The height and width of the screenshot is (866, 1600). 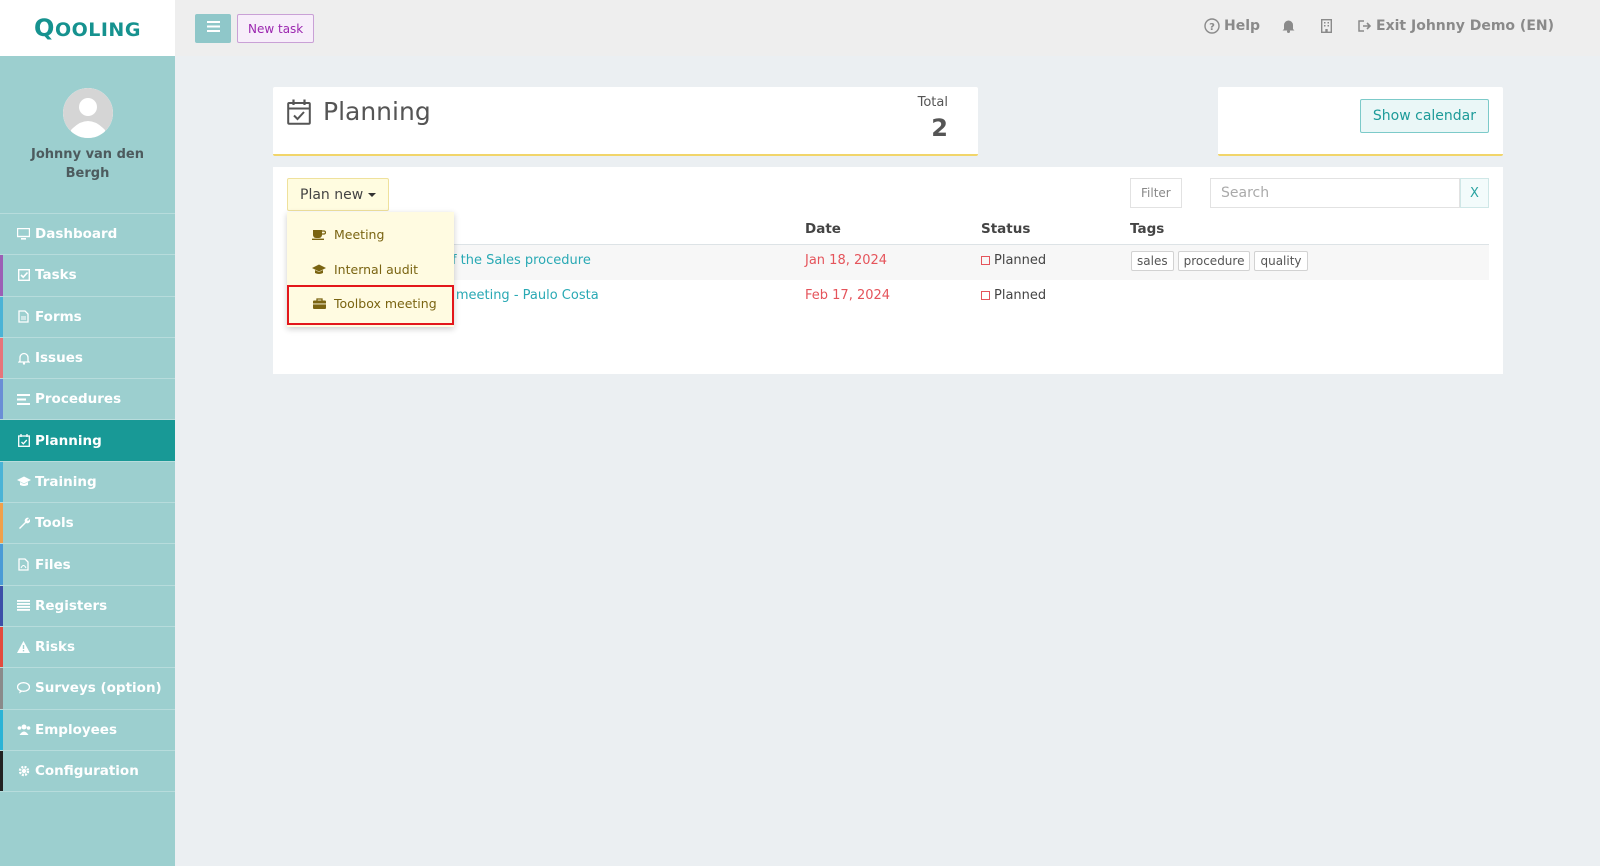 What do you see at coordinates (985, 260) in the screenshot?
I see `square-icon` at bounding box center [985, 260].